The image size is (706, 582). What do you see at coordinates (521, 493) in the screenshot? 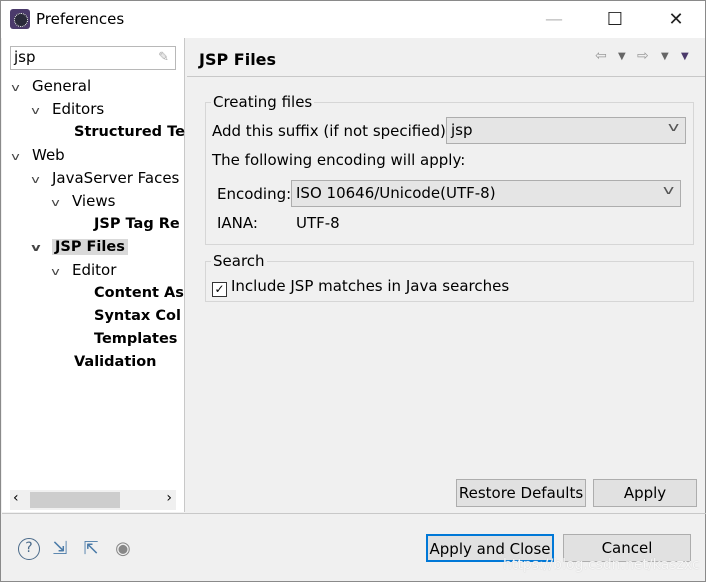
I see `restore-defaults-button: Restore Defaults` at bounding box center [521, 493].